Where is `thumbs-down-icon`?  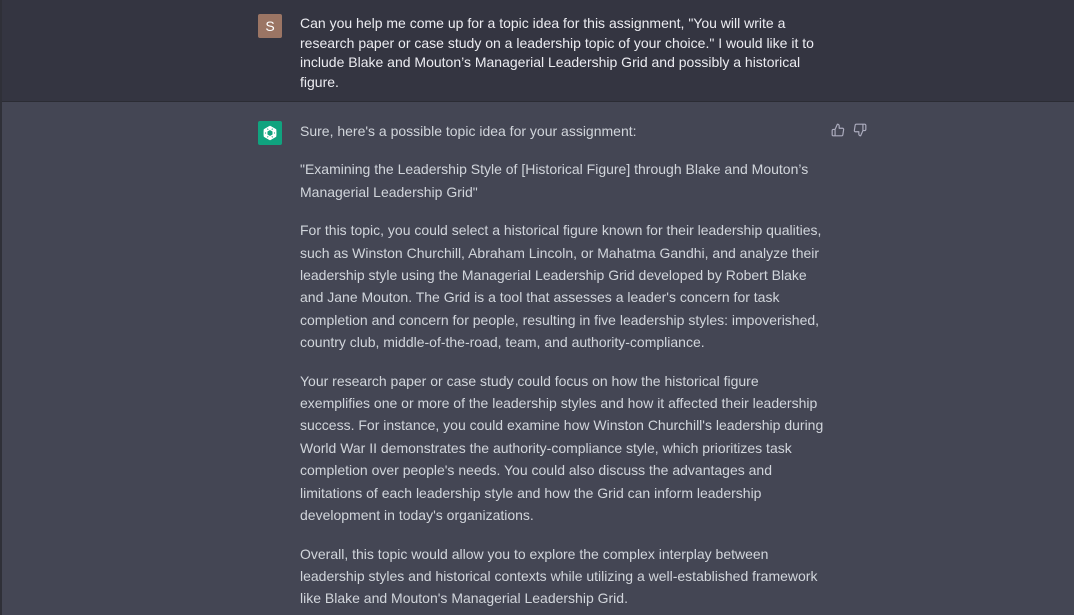 thumbs-down-icon is located at coordinates (860, 130).